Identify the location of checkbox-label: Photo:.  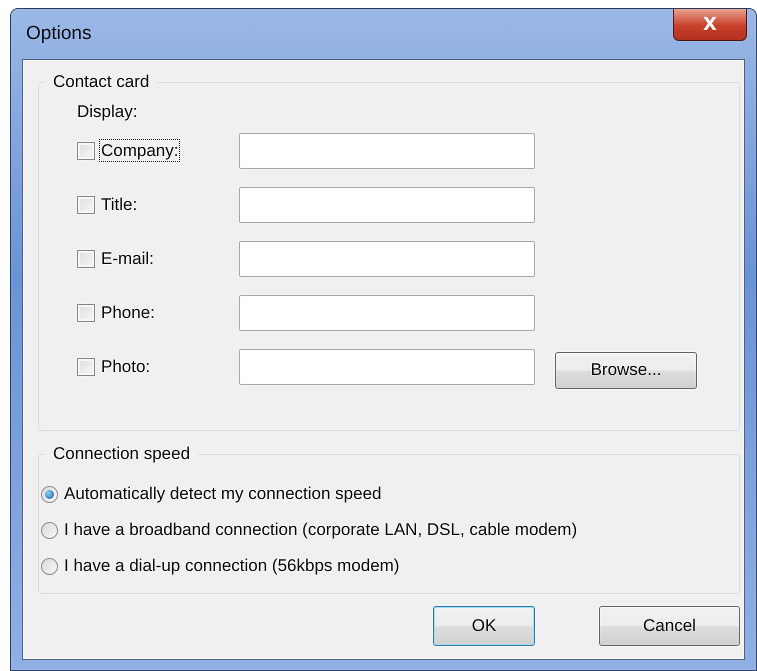
(125, 366).